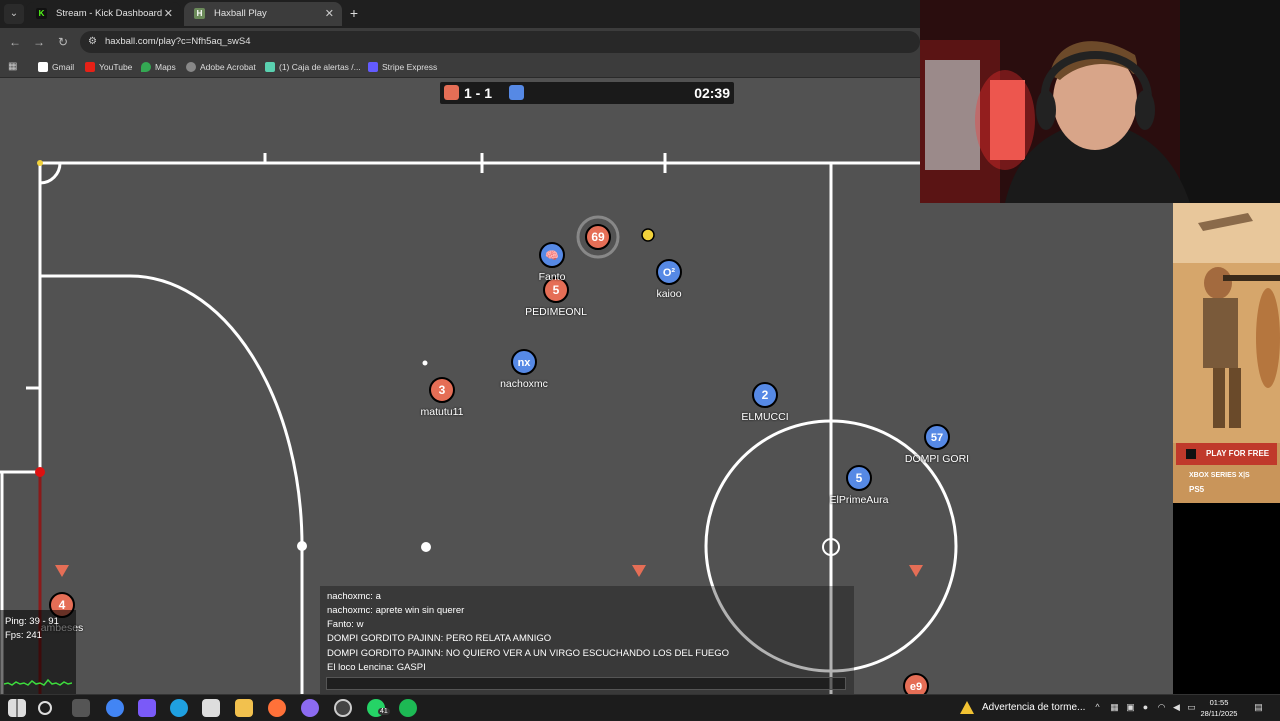  Describe the element at coordinates (1226, 454) in the screenshot. I see `play-for-free-button: PLAY FOR FREE` at that location.